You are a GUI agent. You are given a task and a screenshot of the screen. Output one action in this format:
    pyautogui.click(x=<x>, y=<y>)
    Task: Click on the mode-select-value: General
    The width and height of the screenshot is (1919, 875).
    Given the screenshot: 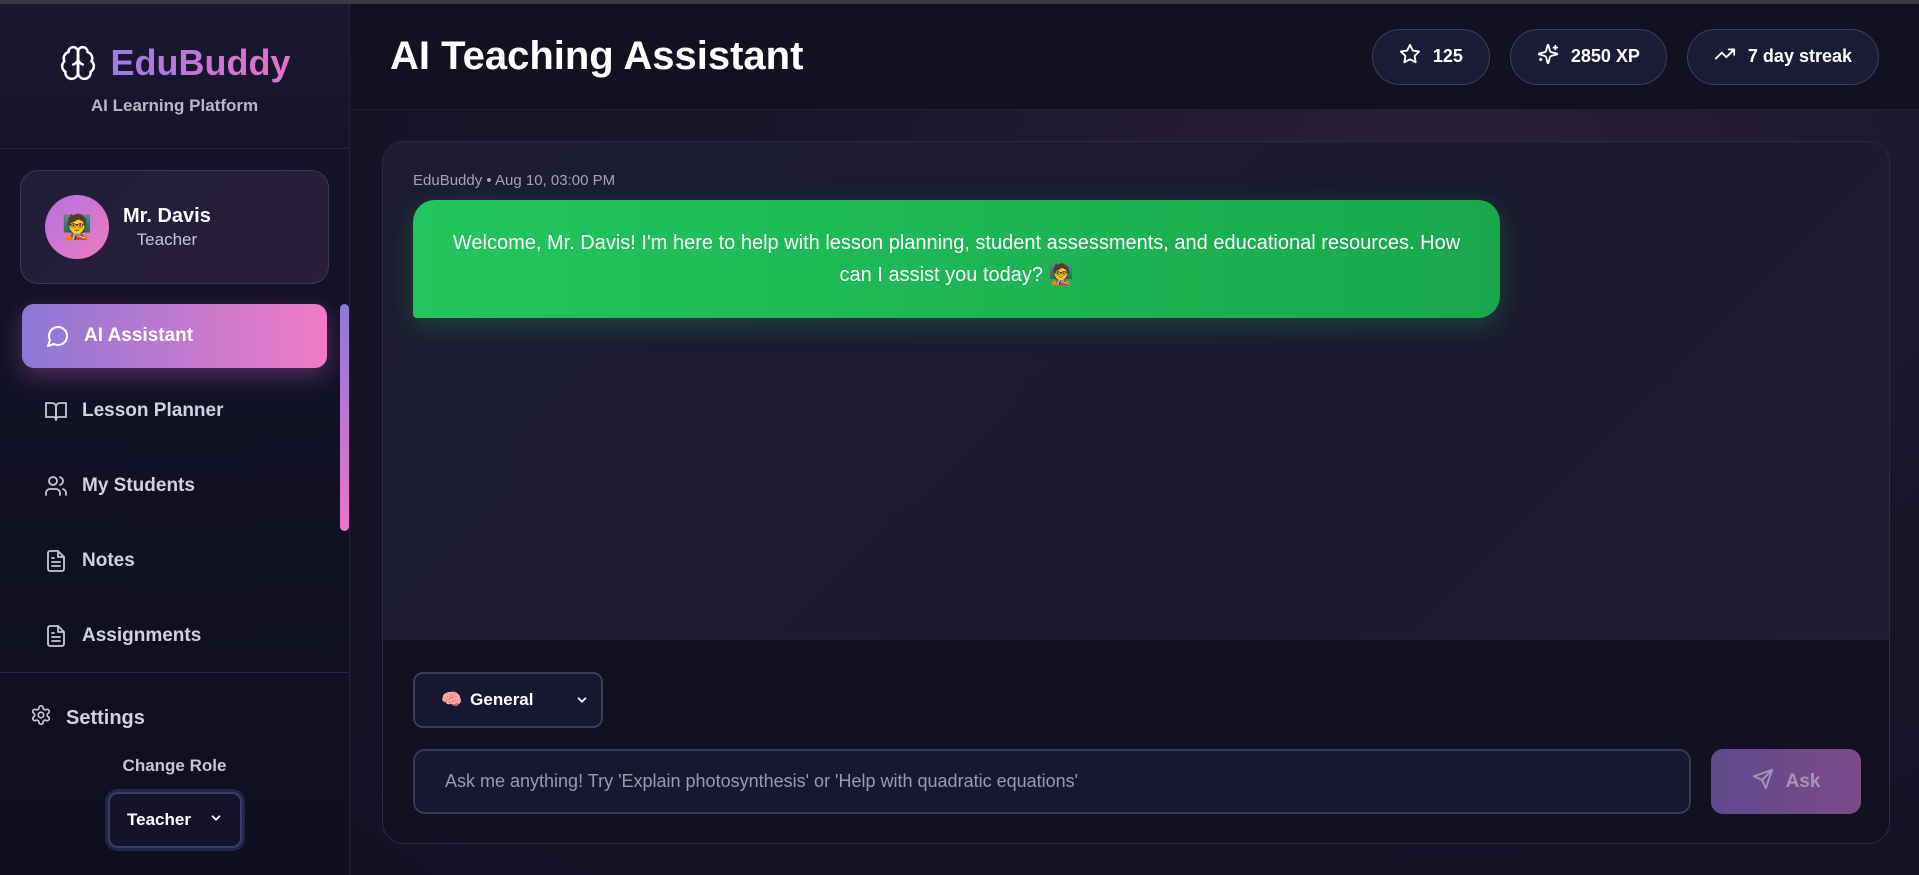 What is the action you would take?
    pyautogui.click(x=502, y=699)
    